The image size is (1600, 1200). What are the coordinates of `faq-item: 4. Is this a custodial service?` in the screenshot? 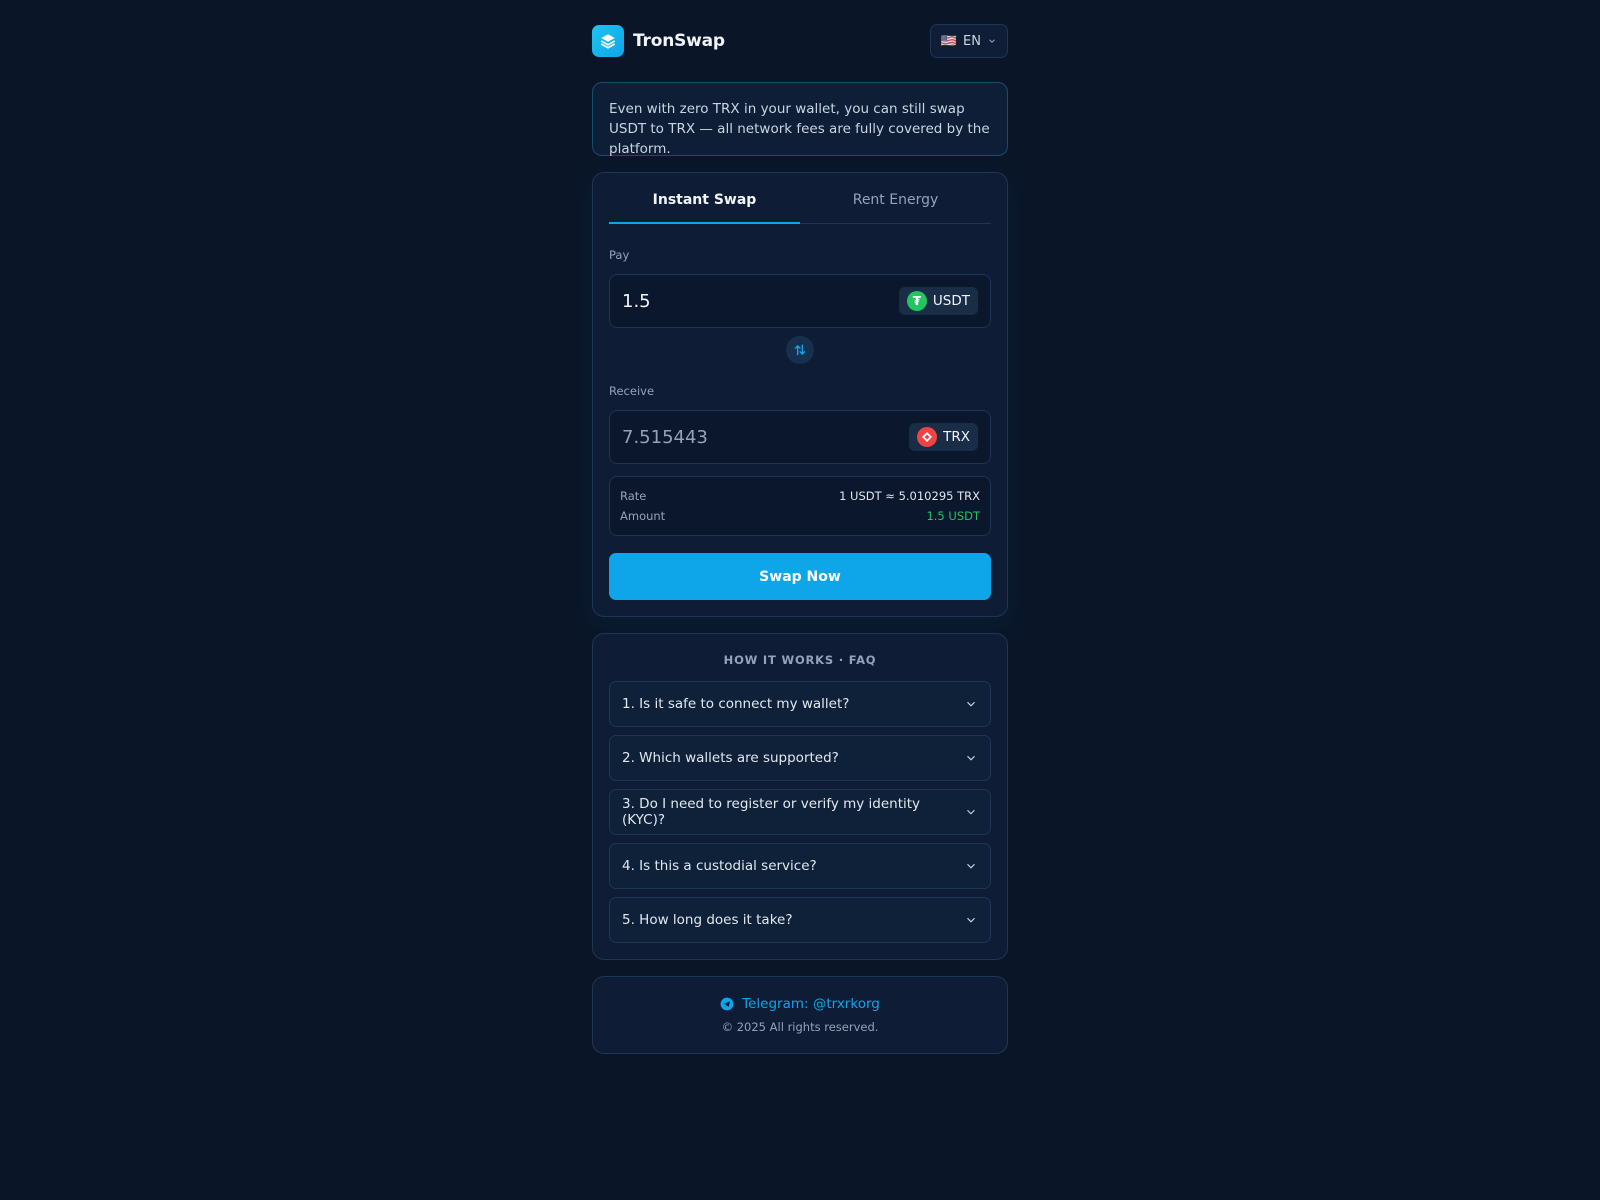 It's located at (800, 866).